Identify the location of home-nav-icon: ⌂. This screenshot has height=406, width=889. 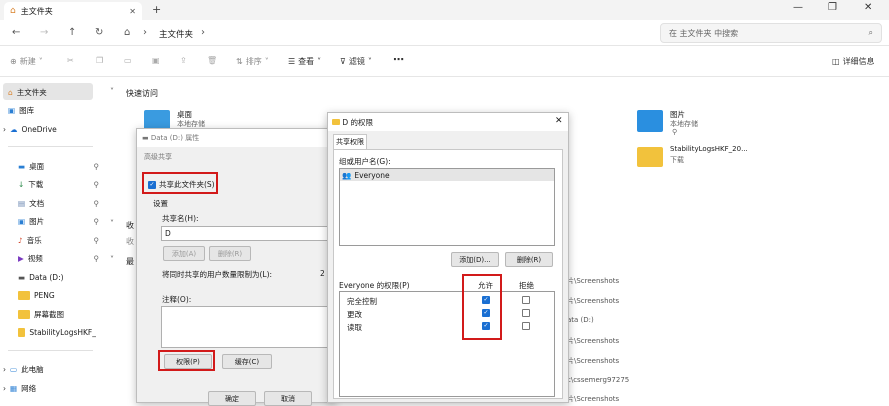
(127, 32).